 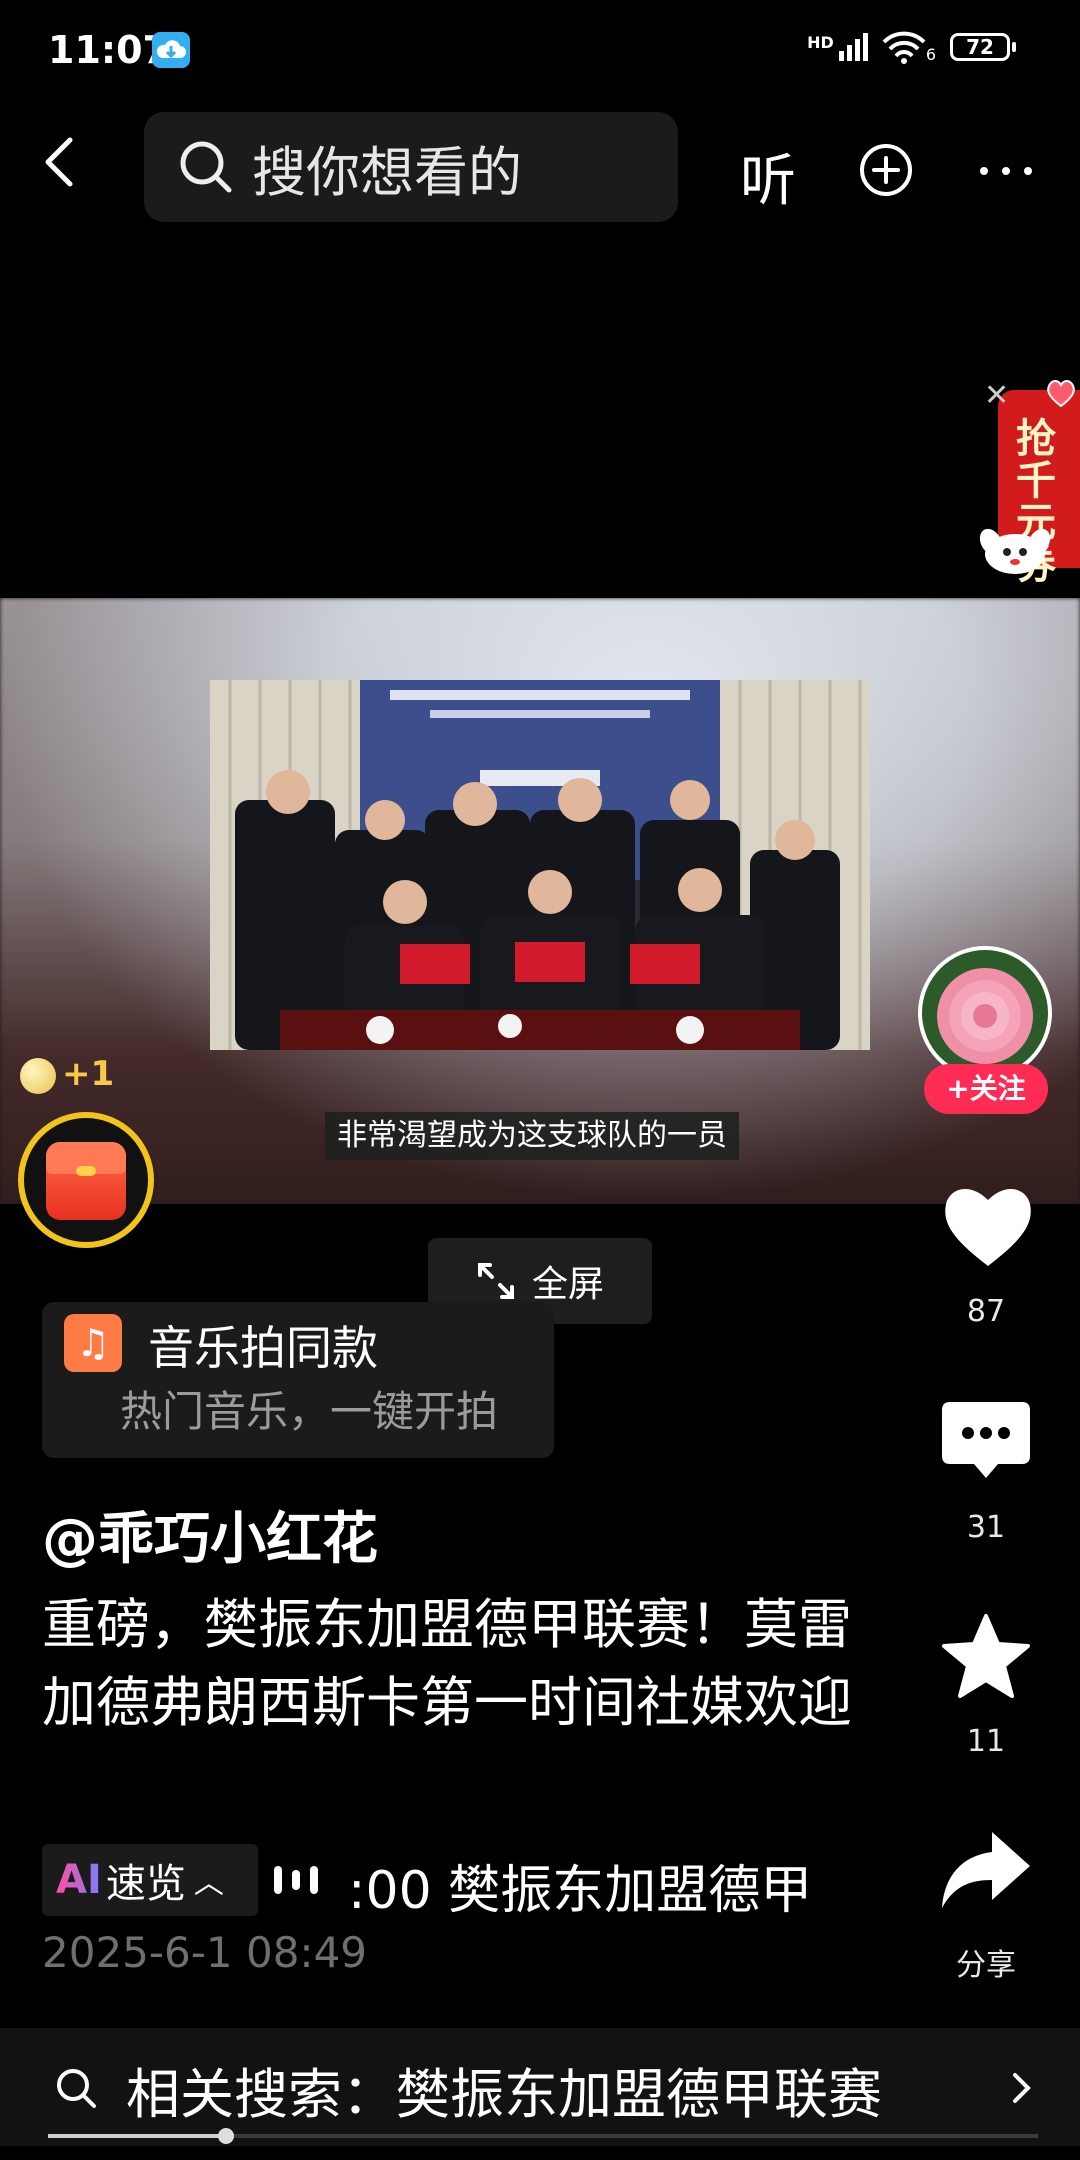 I want to click on status-time: 11:07, so click(x=108, y=50).